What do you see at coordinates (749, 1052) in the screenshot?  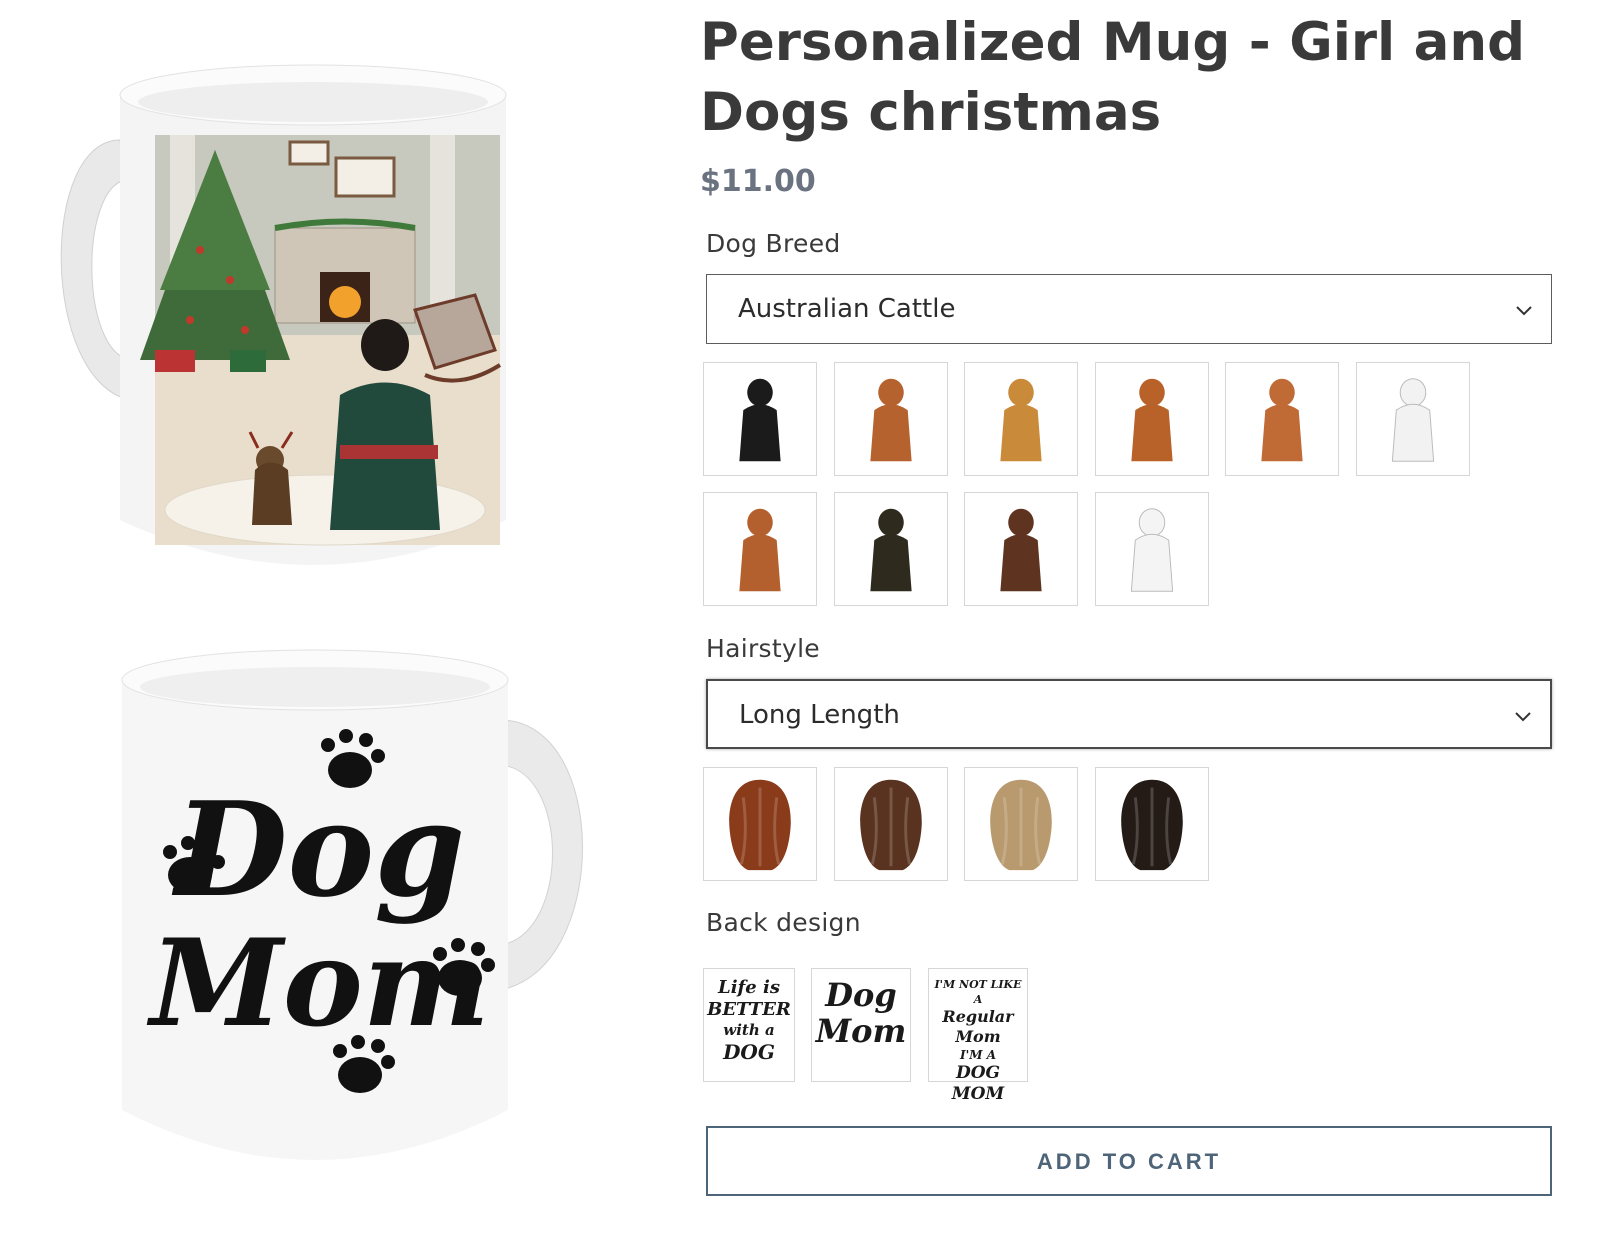 I see `back-design-line: DOG` at bounding box center [749, 1052].